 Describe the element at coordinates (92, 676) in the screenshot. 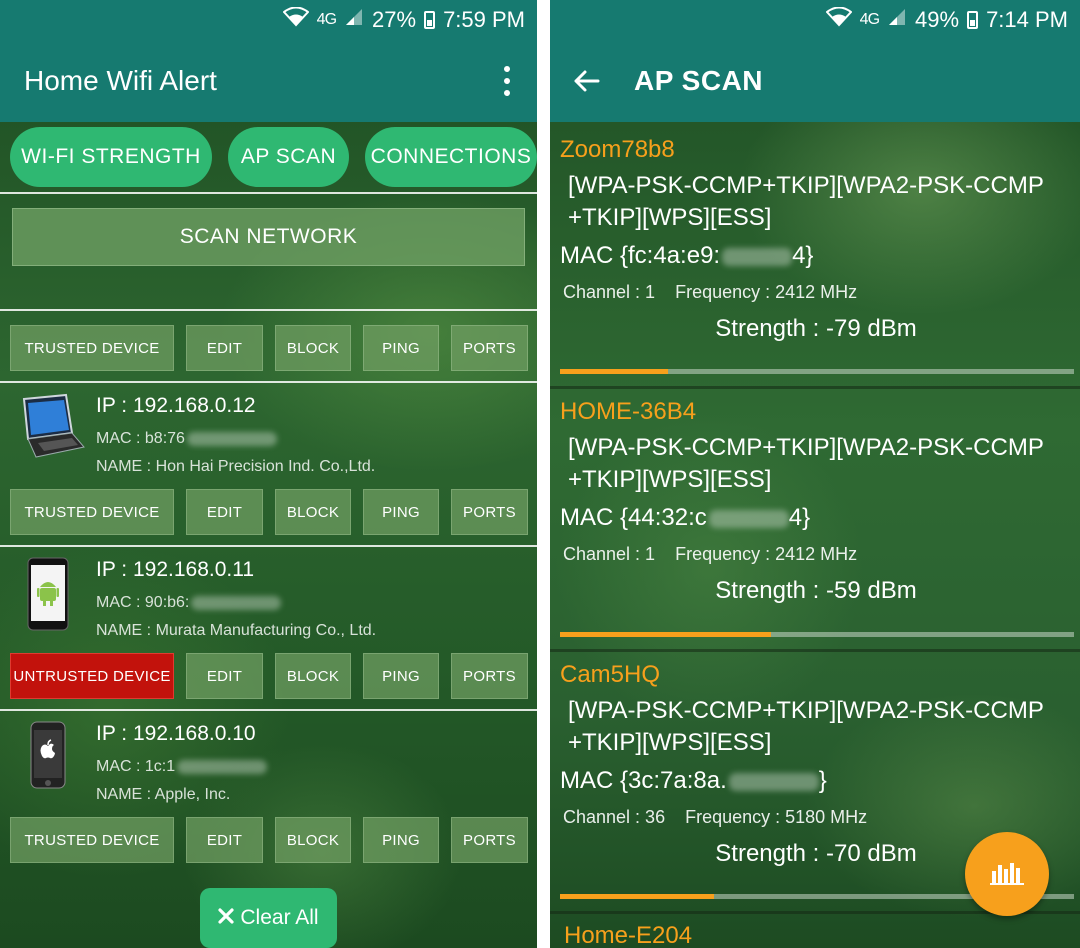

I see `untrusted-device-button: UNTRUSTED DEVICE` at that location.